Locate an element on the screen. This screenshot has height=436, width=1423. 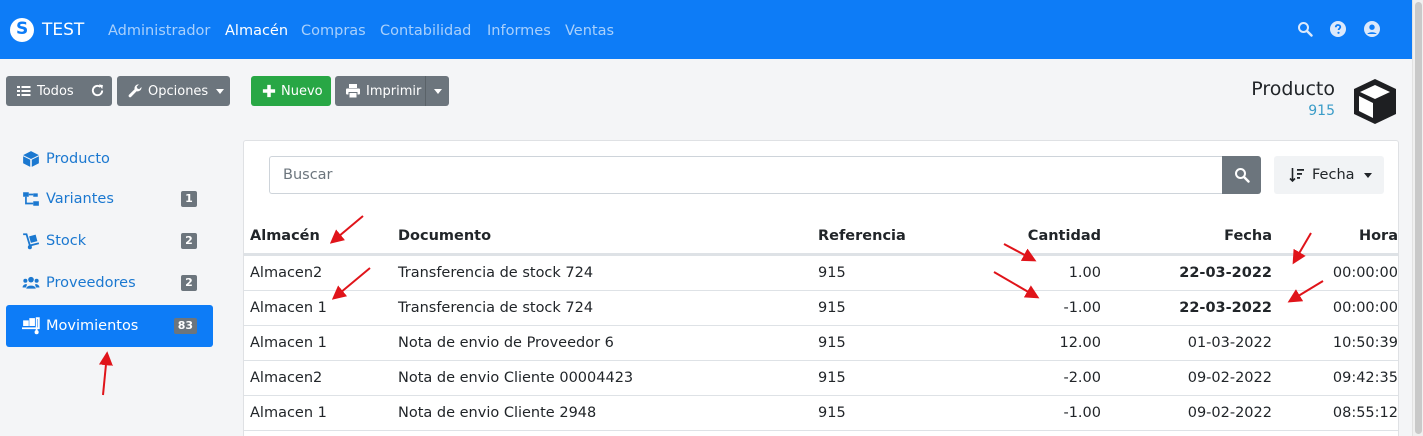
print-button: Imprimir is located at coordinates (380, 91).